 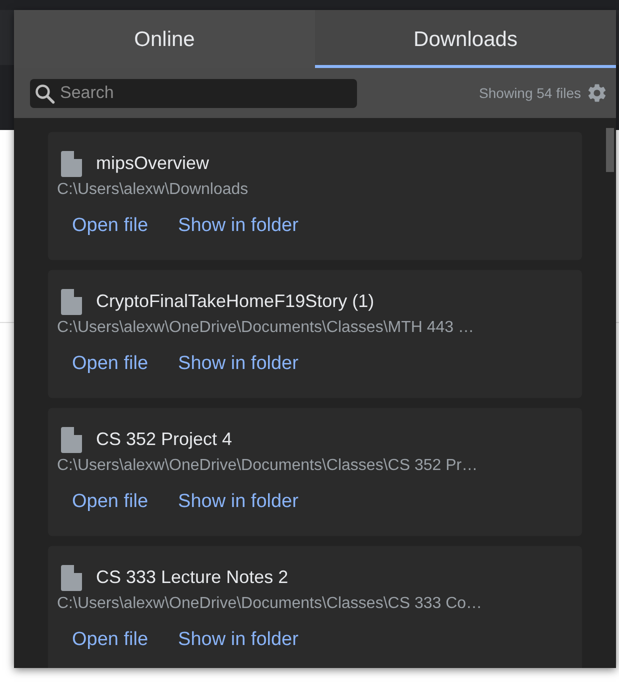 I want to click on tab: Downloads, so click(x=465, y=39).